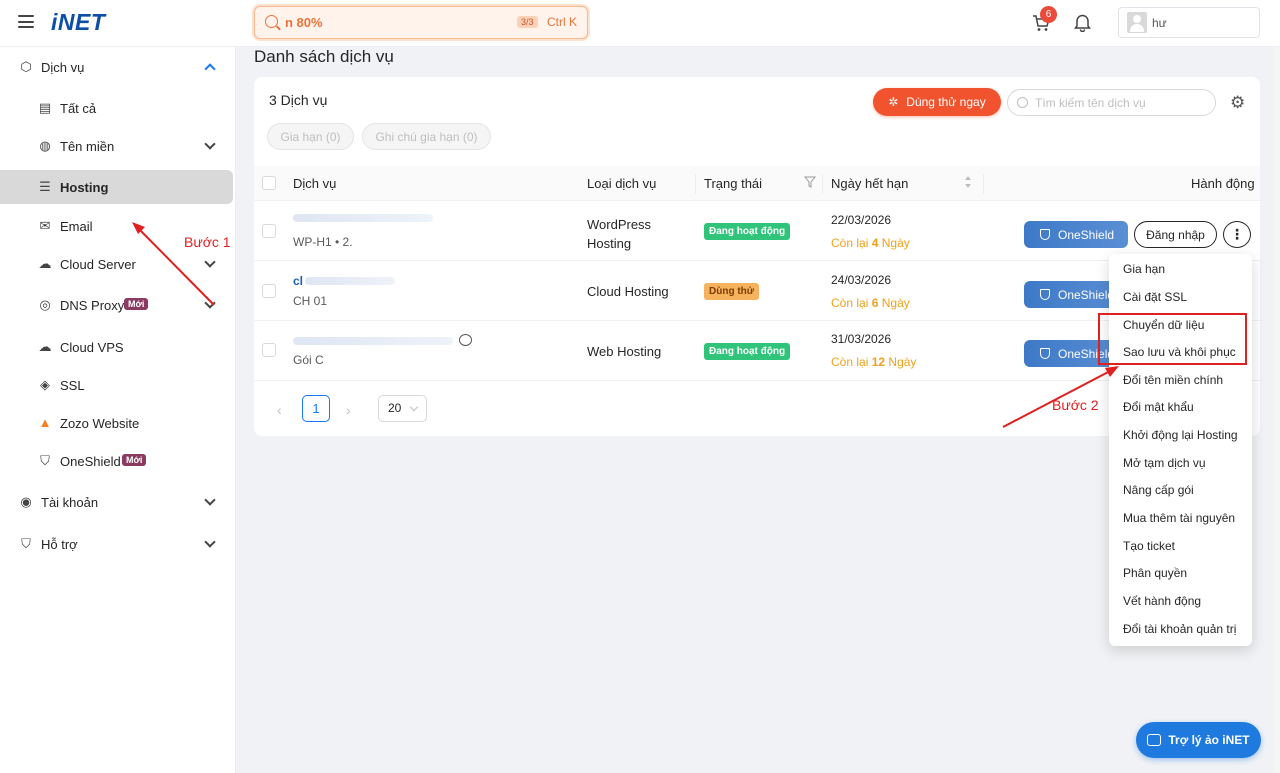 The height and width of the screenshot is (773, 1280). What do you see at coordinates (1158, 490) in the screenshot?
I see `menu-item-upgrade: Nâng cấp gói` at bounding box center [1158, 490].